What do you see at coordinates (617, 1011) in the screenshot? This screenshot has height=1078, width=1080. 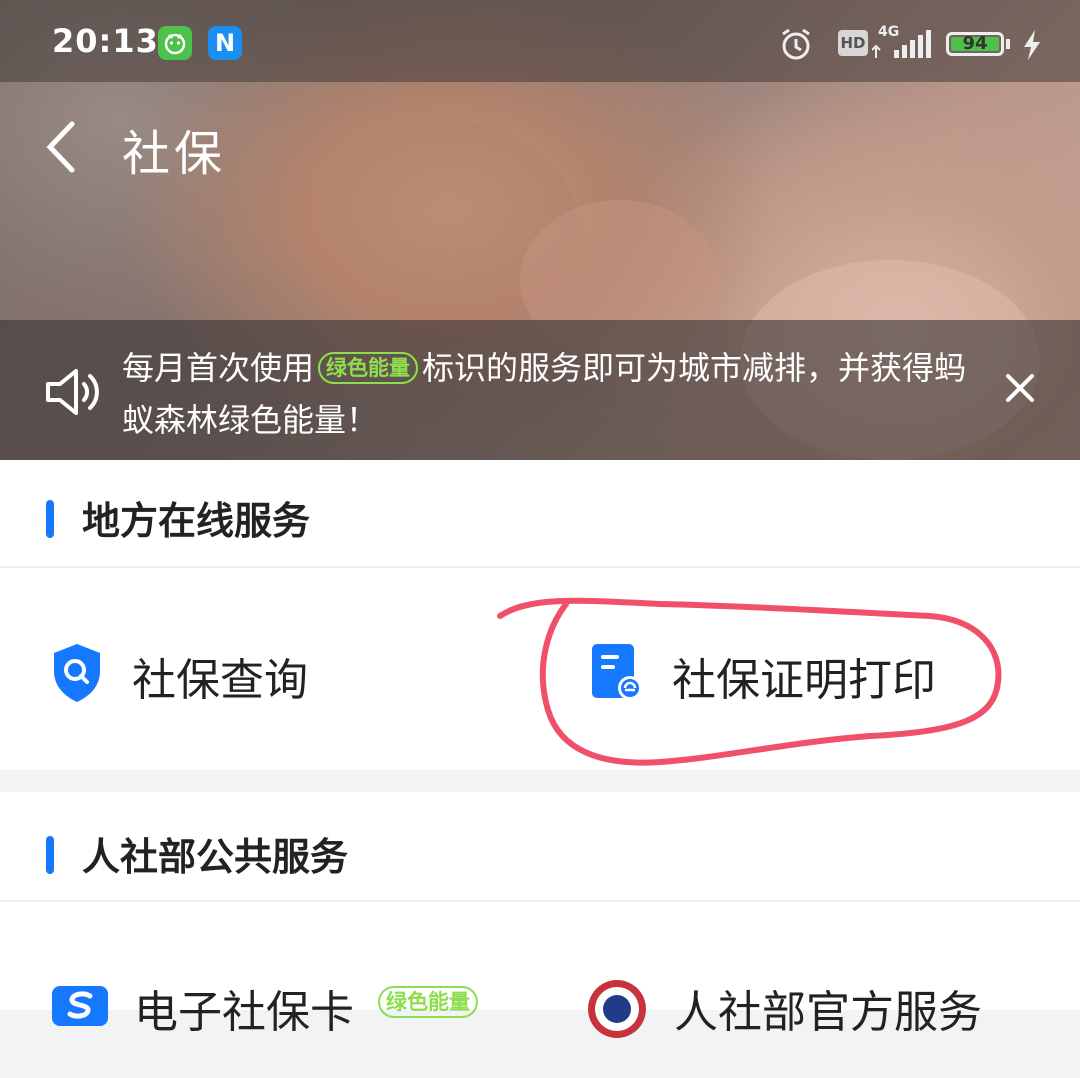 I see `ministry-seal-icon` at bounding box center [617, 1011].